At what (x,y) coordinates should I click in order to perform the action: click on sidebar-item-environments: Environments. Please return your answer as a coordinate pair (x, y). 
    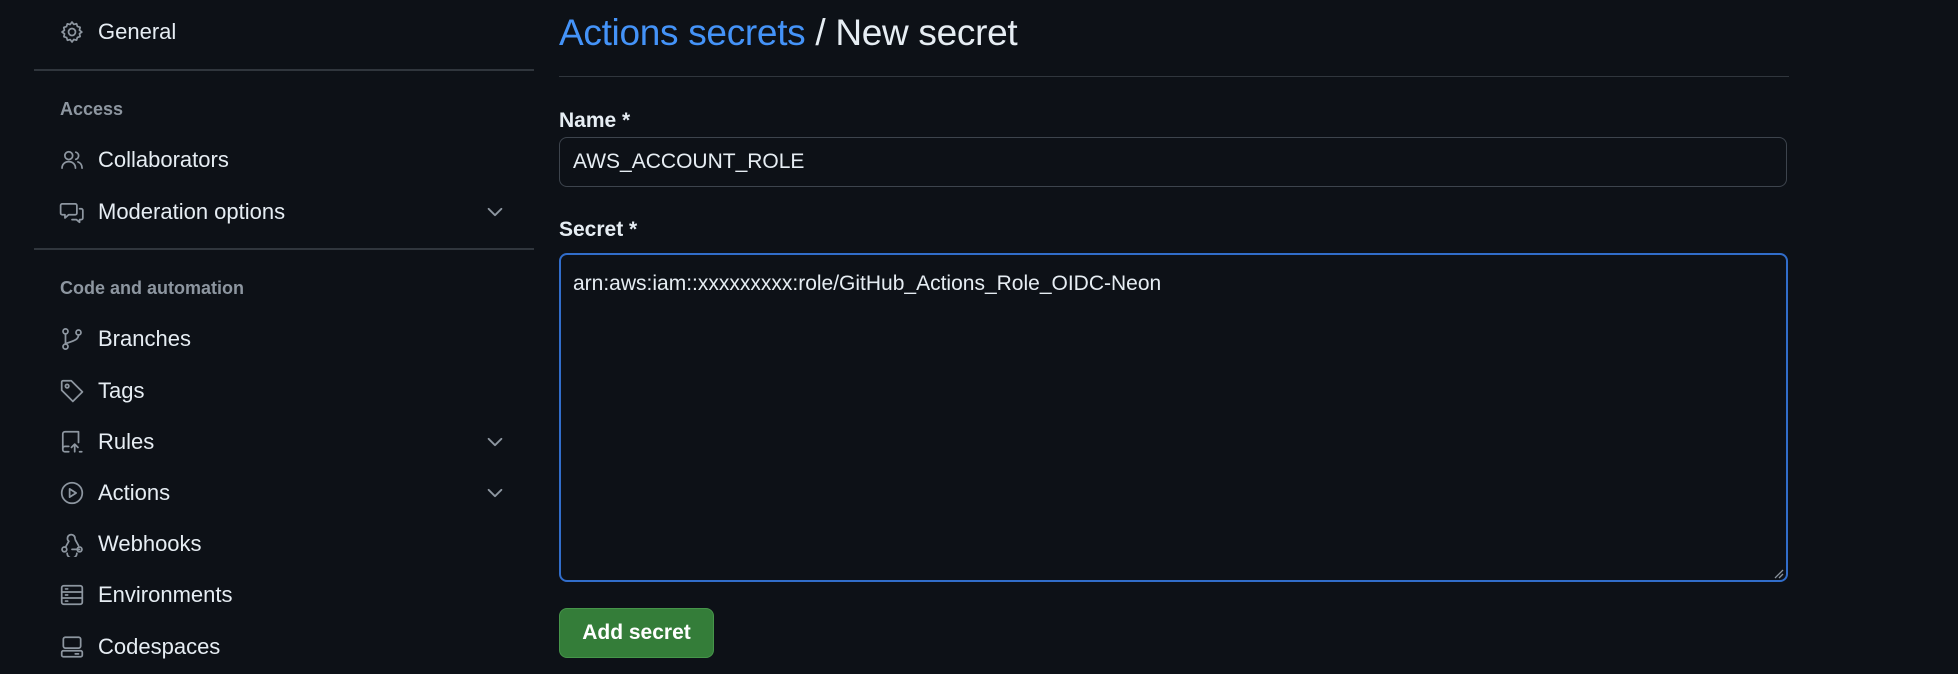
    Looking at the image, I should click on (284, 595).